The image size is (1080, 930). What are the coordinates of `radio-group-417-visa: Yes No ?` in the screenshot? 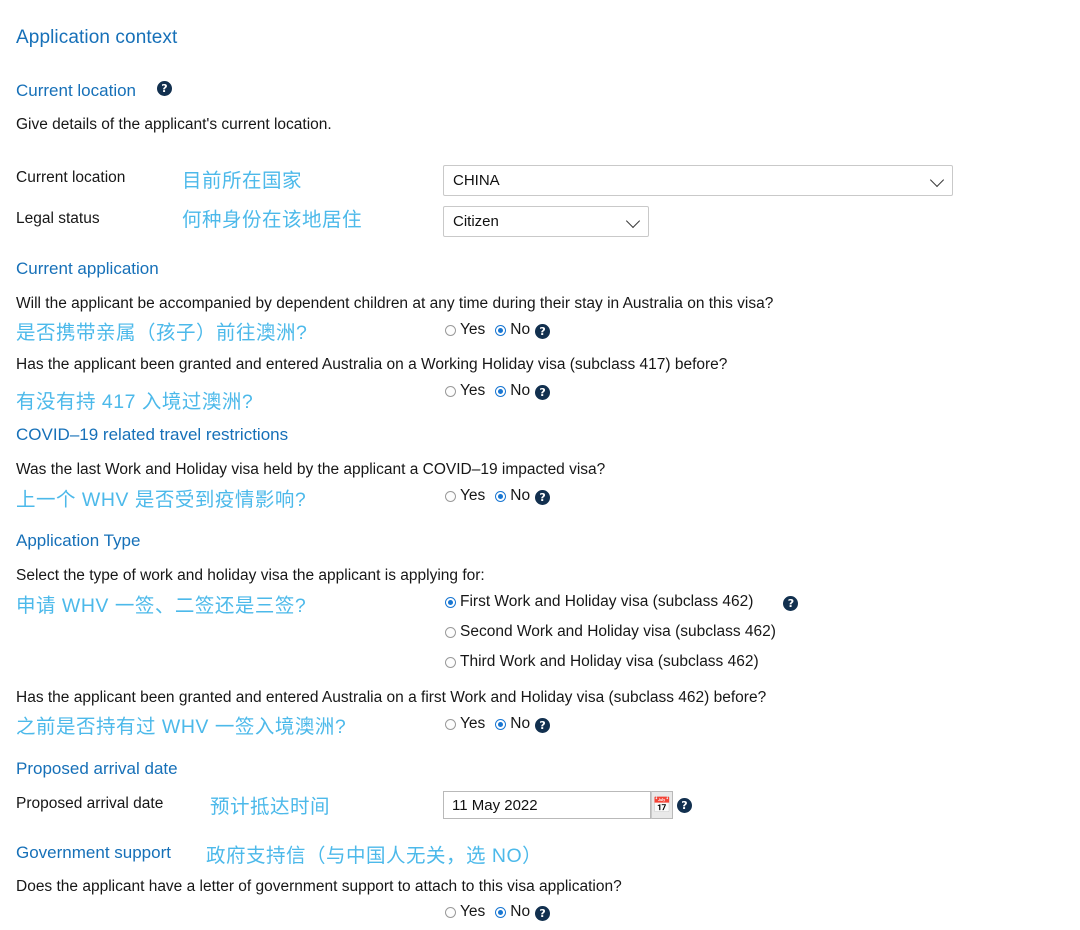 It's located at (498, 391).